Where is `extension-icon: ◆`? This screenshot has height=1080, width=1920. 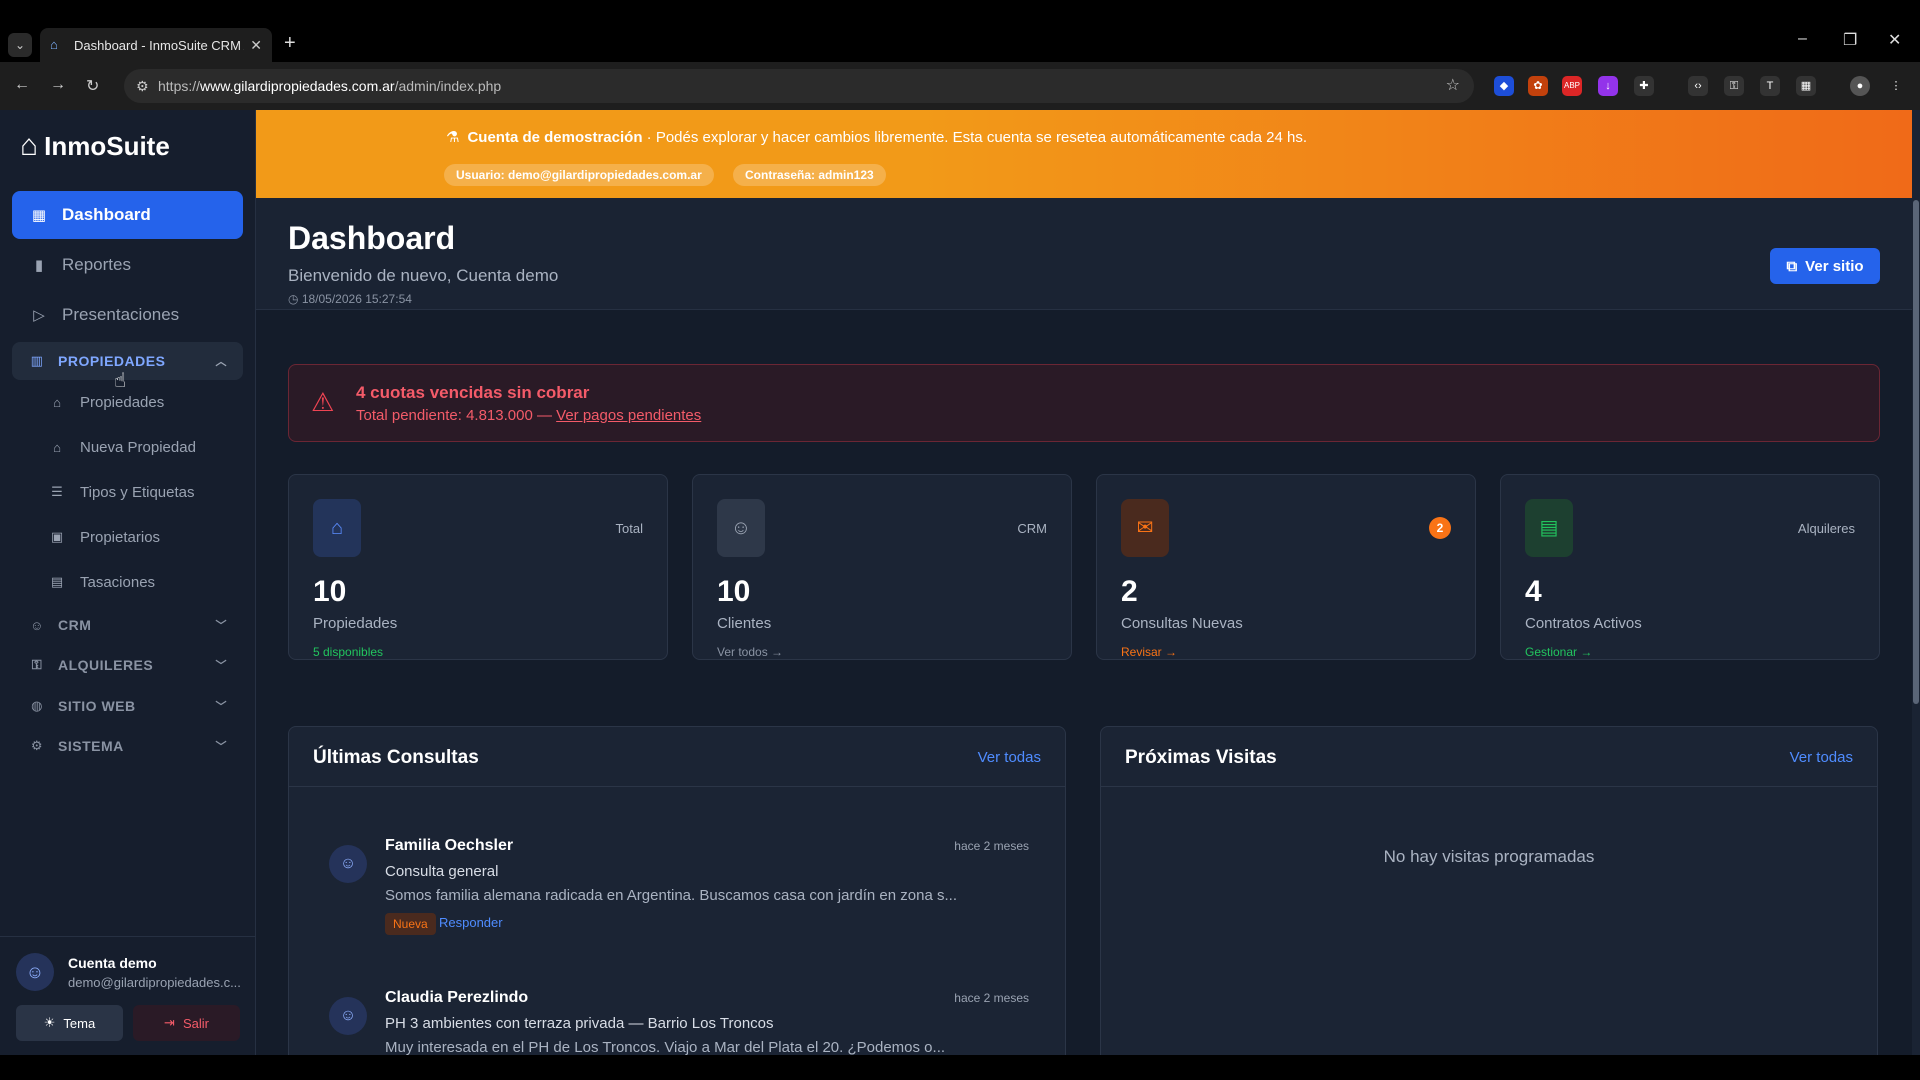 extension-icon: ◆ is located at coordinates (1504, 86).